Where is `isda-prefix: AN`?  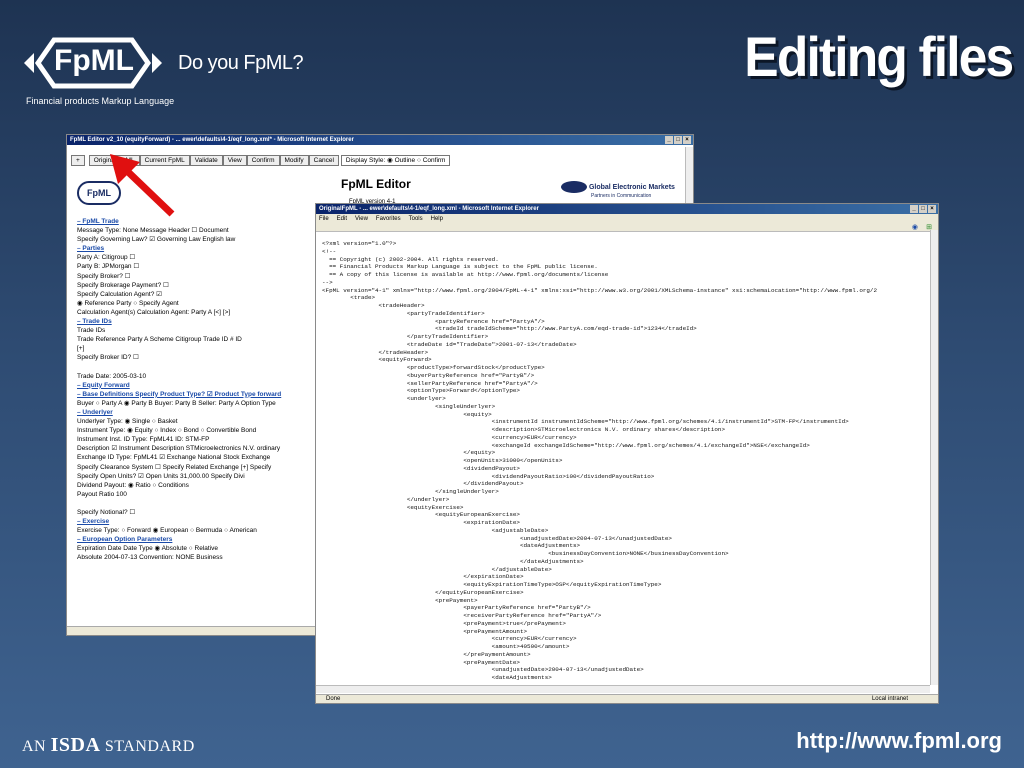 isda-prefix: AN is located at coordinates (34, 746).